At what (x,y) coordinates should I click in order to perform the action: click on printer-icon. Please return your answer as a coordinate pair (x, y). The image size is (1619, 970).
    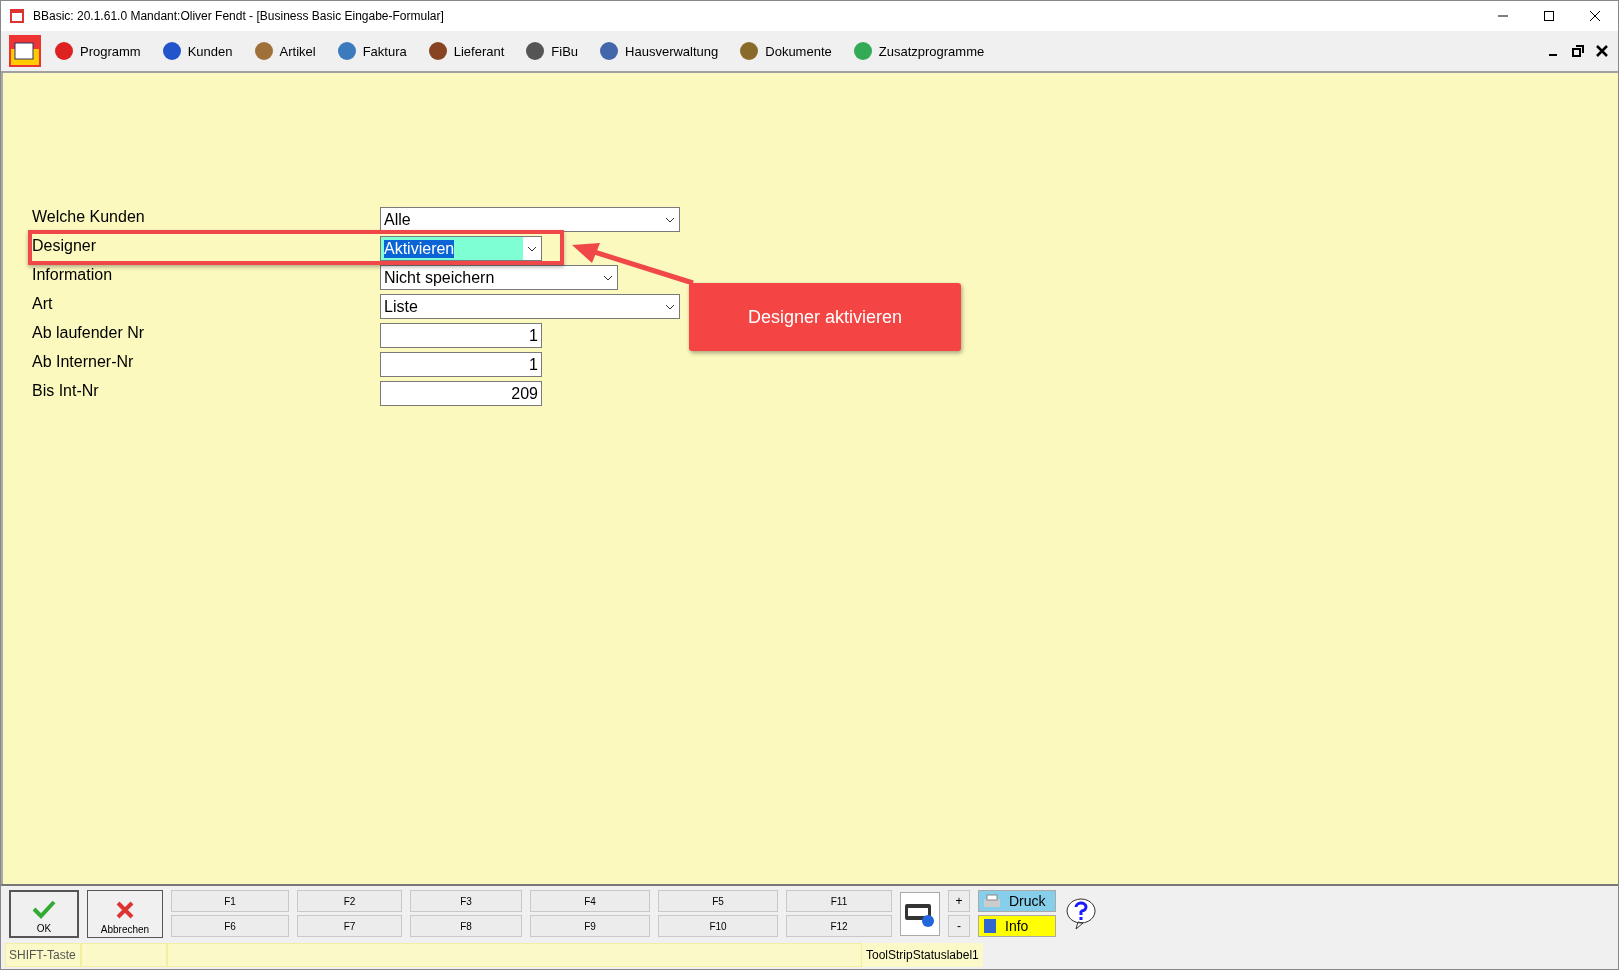
    Looking at the image, I should click on (992, 901).